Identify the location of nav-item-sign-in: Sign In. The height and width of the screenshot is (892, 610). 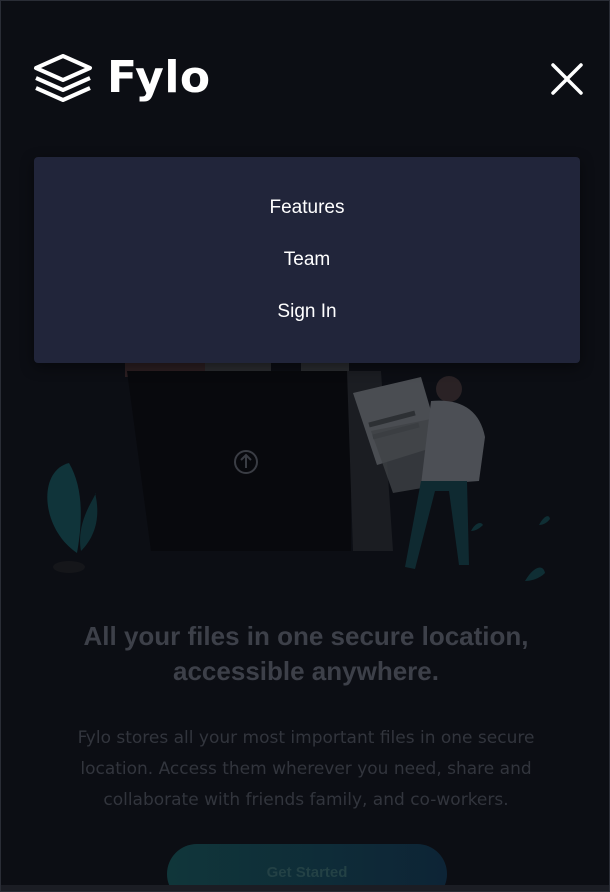
(307, 312).